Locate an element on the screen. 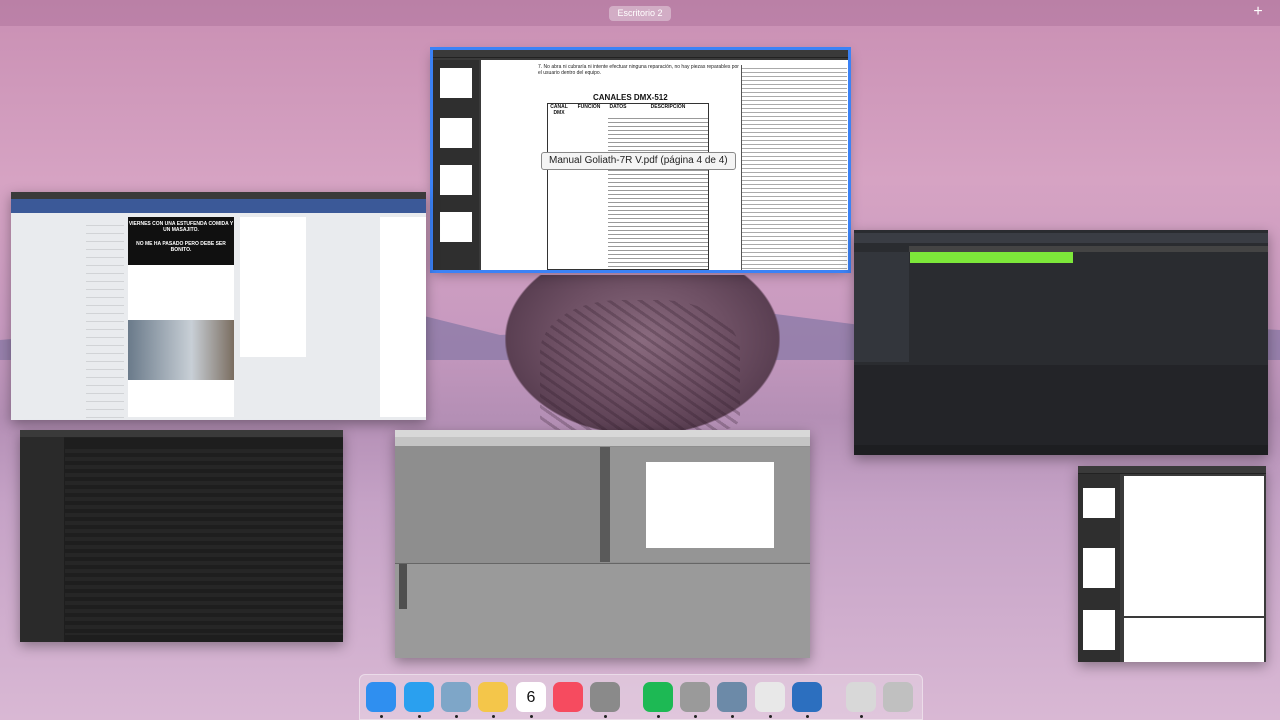 The width and height of the screenshot is (1280, 720). editor-secondary-tools is located at coordinates (403, 586).